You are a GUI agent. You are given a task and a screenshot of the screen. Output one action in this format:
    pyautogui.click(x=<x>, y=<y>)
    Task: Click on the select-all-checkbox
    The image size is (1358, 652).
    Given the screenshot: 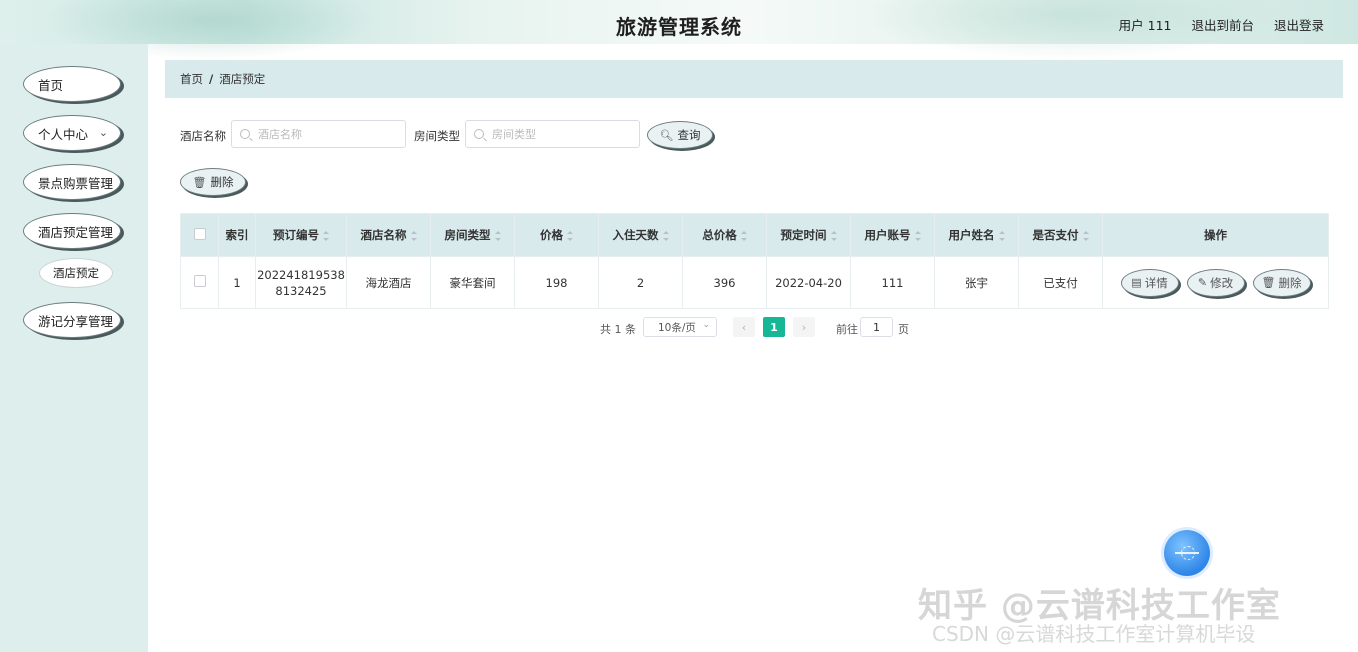 What is the action you would take?
    pyautogui.click(x=199, y=233)
    